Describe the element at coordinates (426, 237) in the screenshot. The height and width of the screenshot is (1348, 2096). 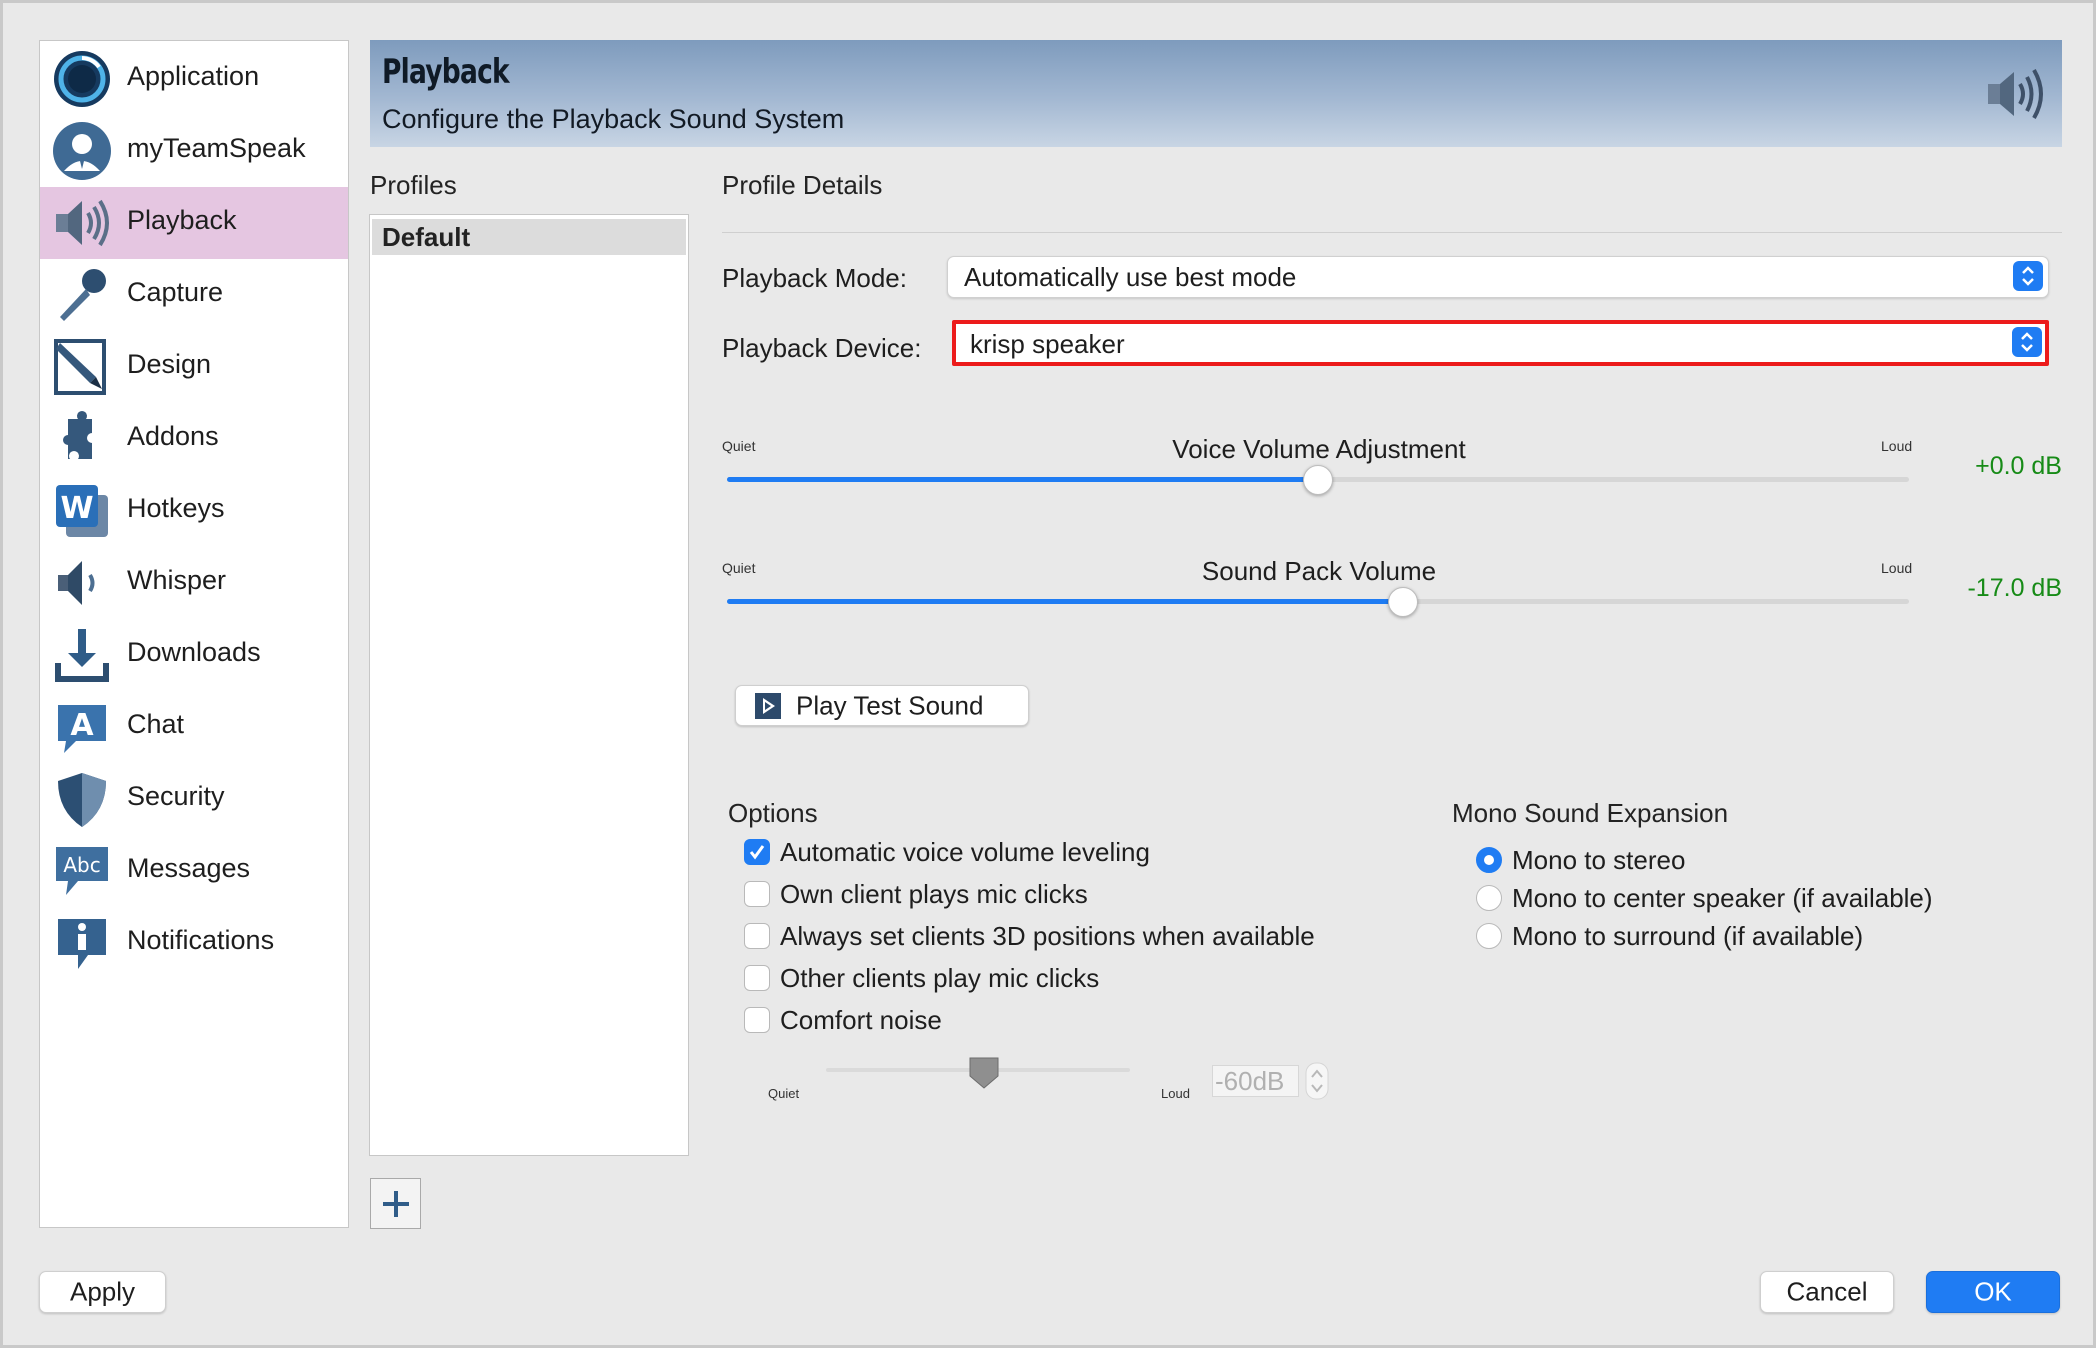
I see `profile-name: Default` at that location.